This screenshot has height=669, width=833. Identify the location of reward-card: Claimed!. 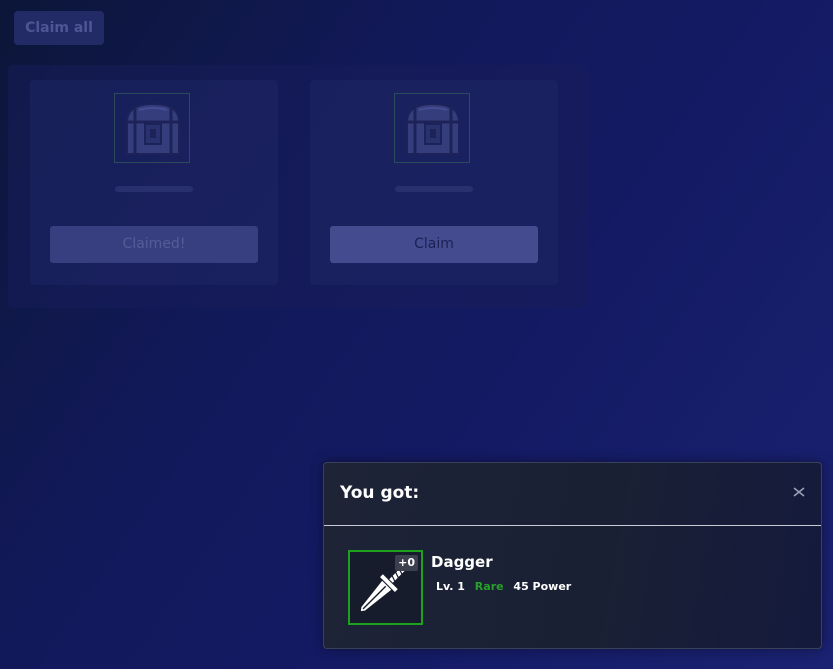
(154, 182).